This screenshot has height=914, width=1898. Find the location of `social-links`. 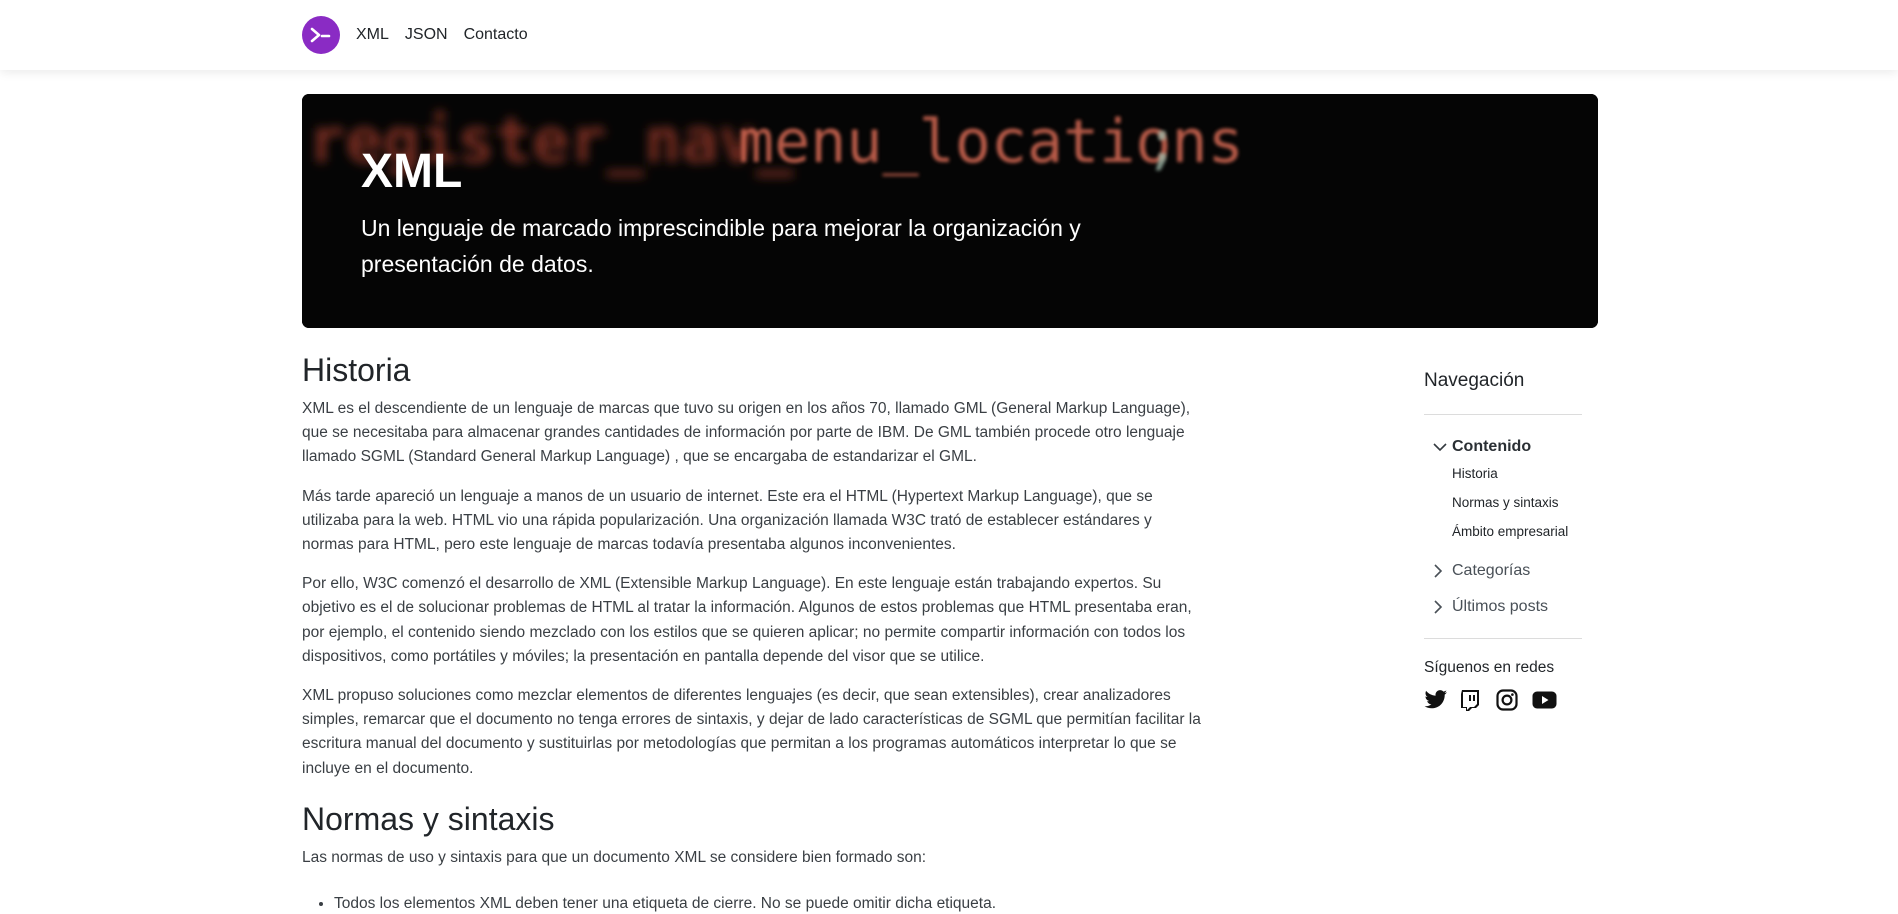

social-links is located at coordinates (1503, 700).